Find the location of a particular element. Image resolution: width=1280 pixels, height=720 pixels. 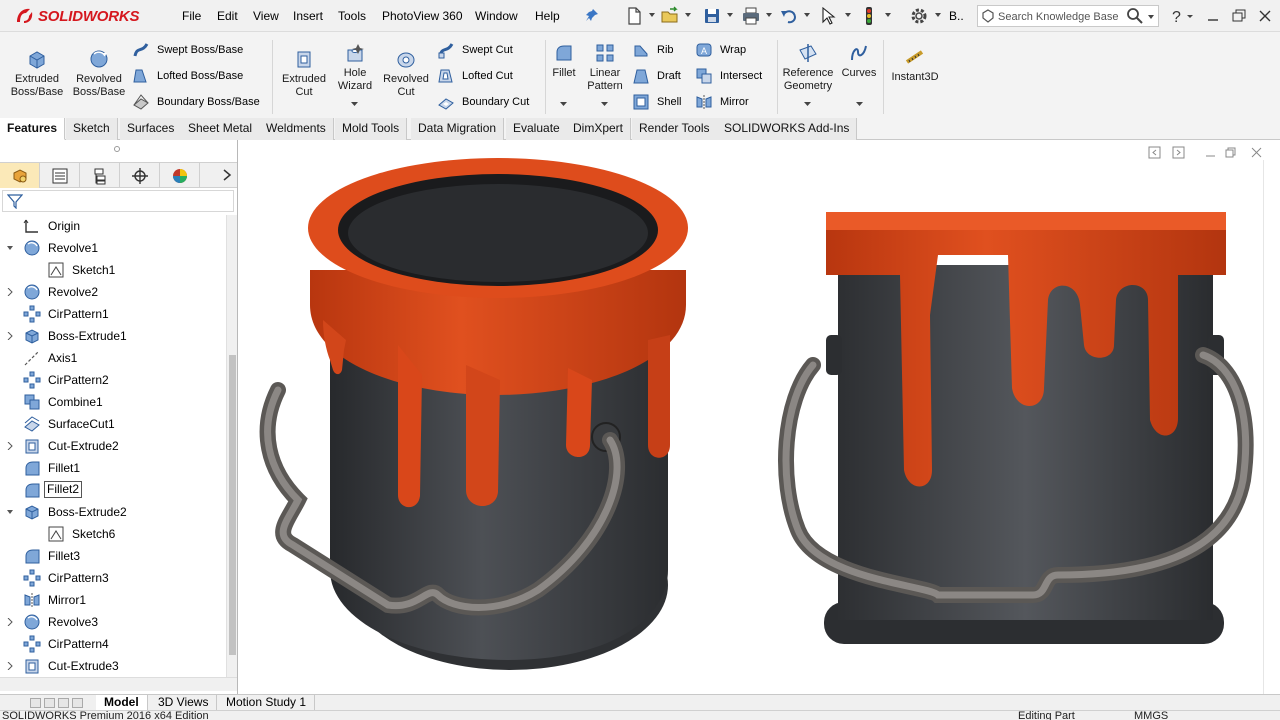

rib-button: Rib is located at coordinates (653, 50).